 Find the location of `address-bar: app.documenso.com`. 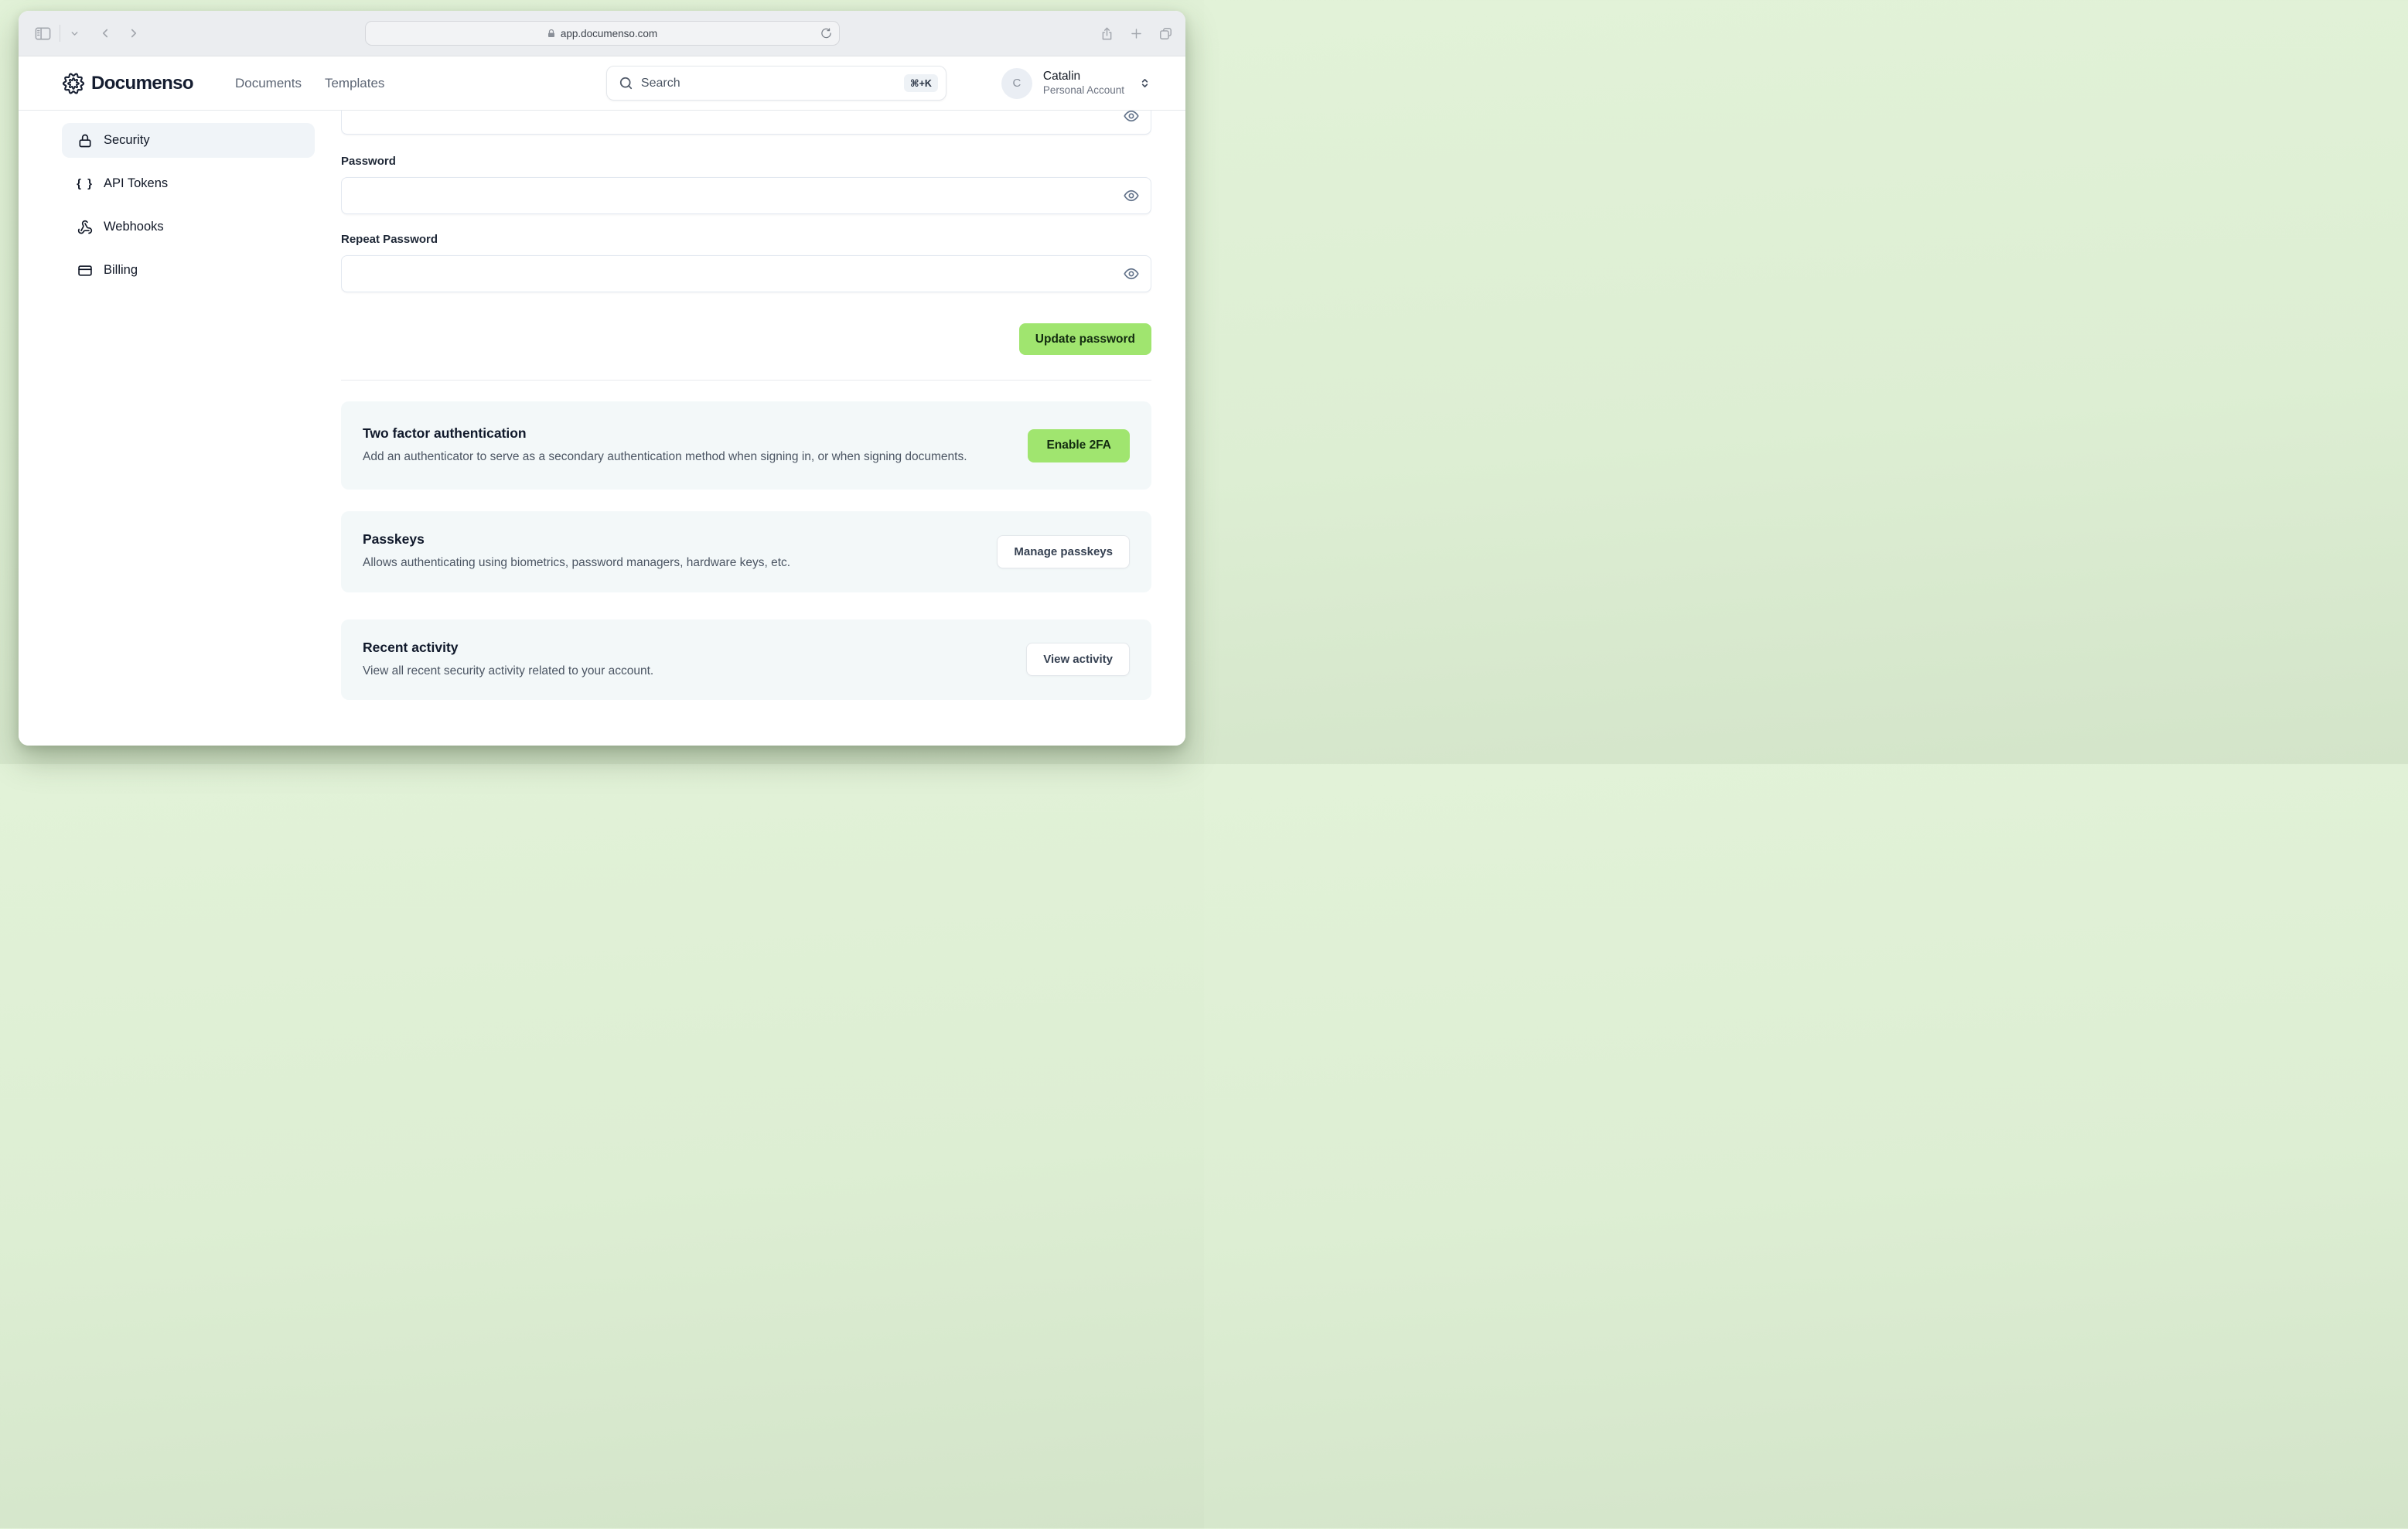

address-bar: app.documenso.com is located at coordinates (602, 33).